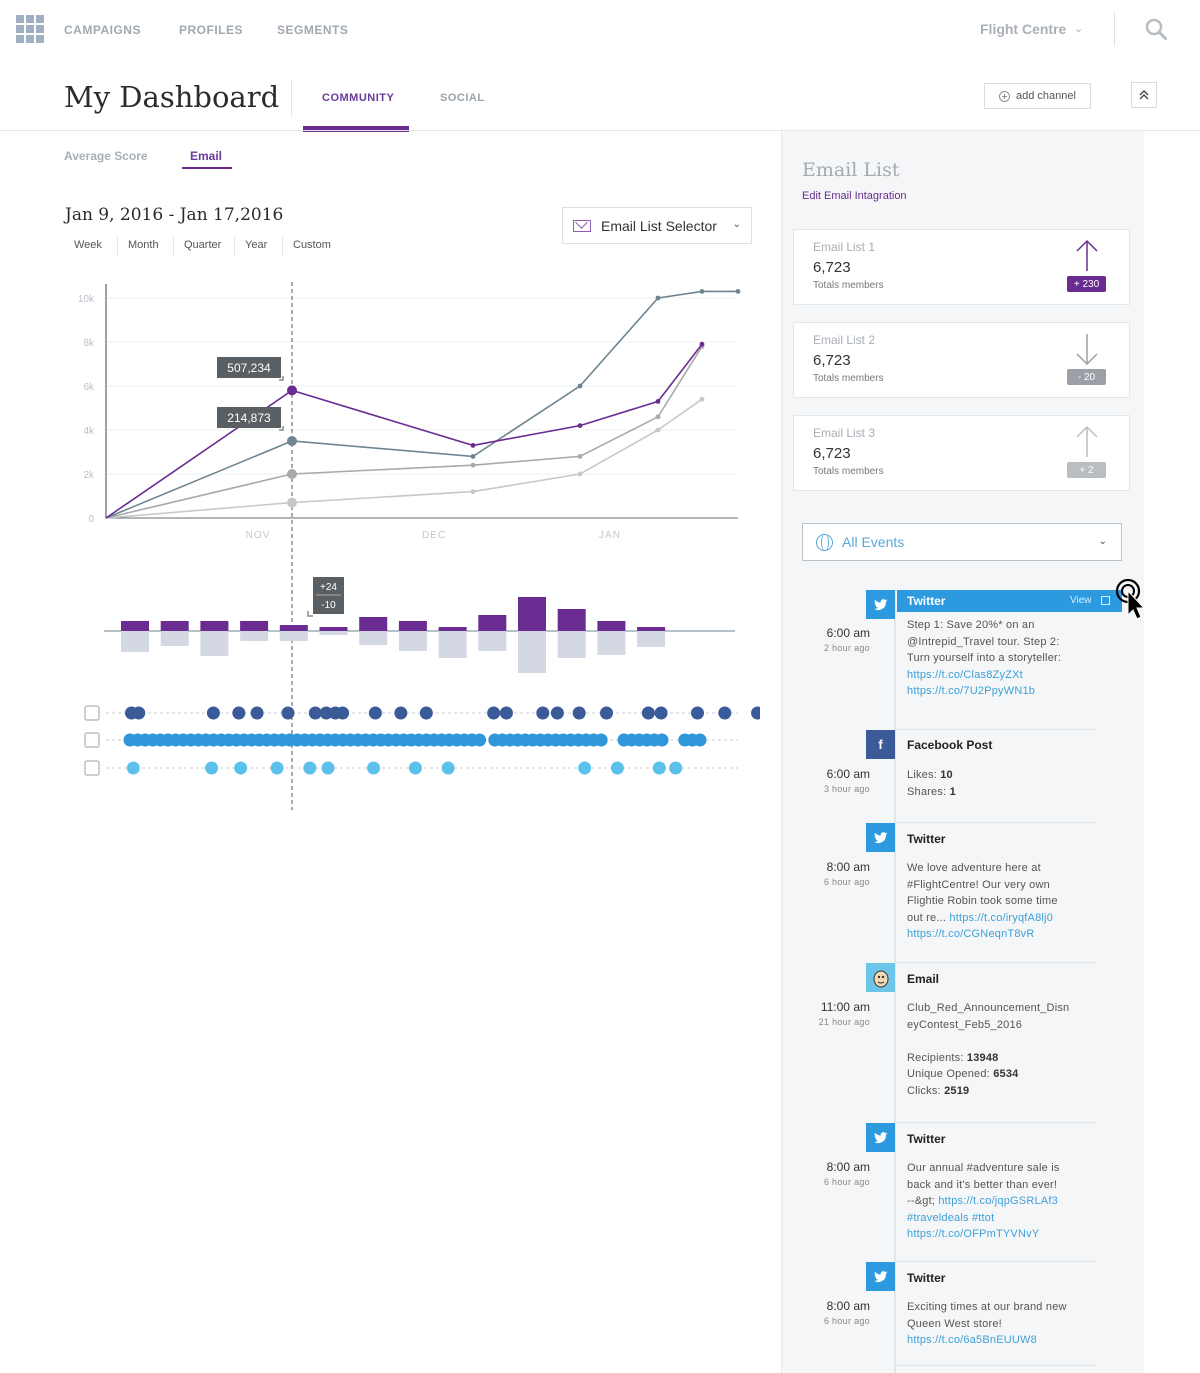 The image size is (1200, 1373). I want to click on nav-campaigns: CAMPAIGNS, so click(102, 30).